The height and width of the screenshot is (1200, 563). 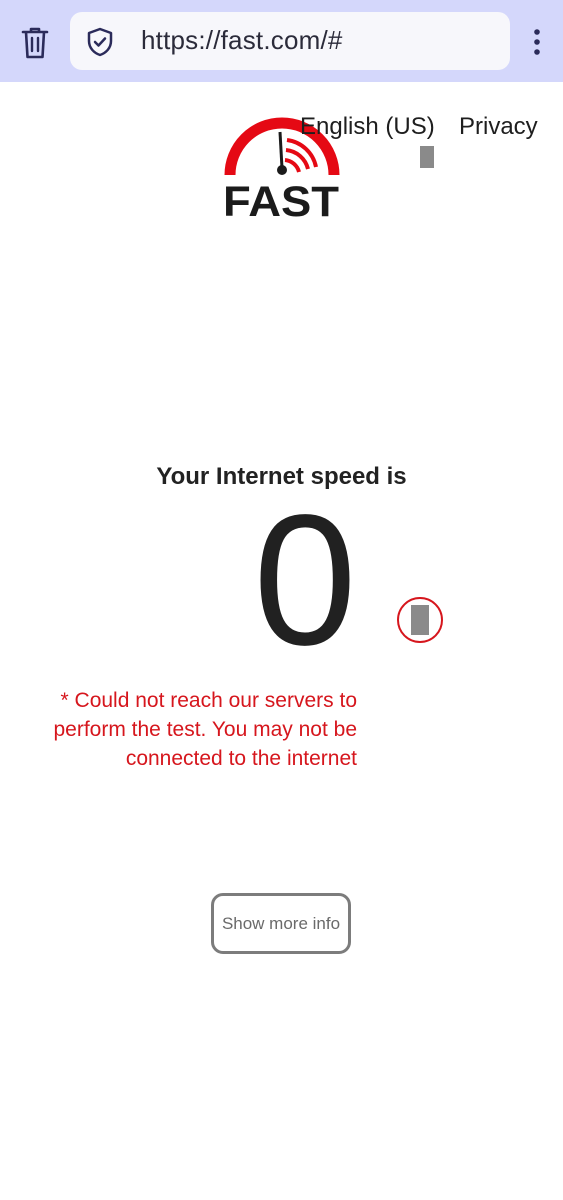 I want to click on loading-indicator-icon, so click(x=420, y=620).